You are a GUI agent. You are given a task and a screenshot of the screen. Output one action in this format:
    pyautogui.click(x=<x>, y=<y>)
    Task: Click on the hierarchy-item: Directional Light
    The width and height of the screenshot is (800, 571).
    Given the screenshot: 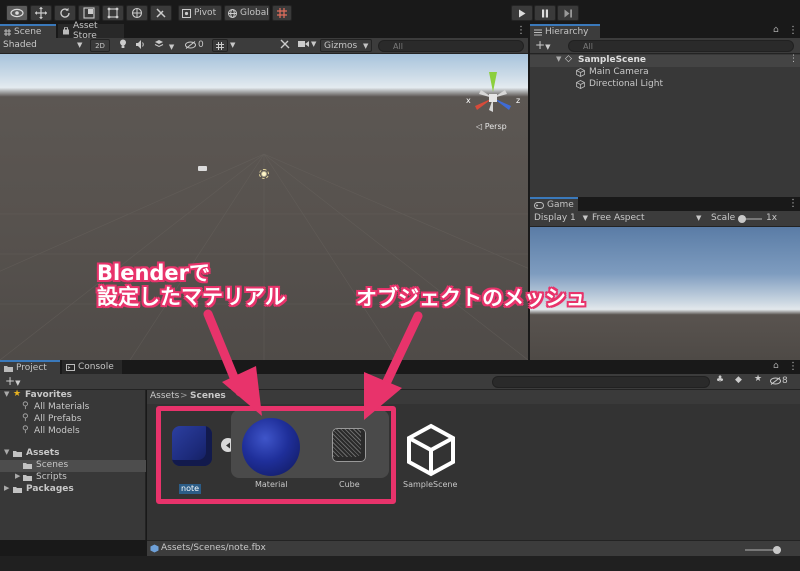 What is the action you would take?
    pyautogui.click(x=665, y=85)
    